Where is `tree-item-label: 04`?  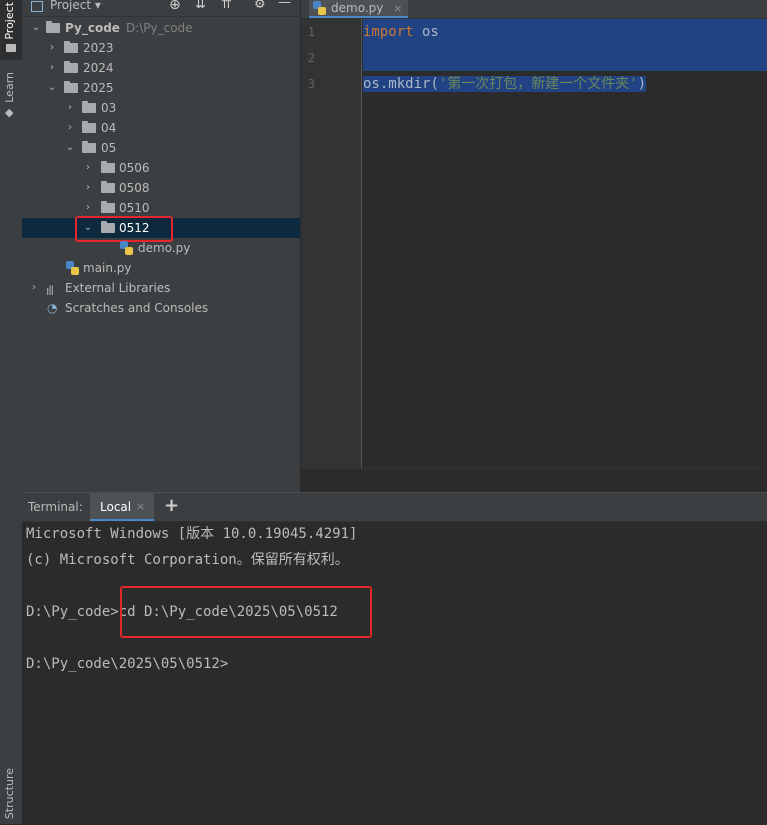 tree-item-label: 04 is located at coordinates (109, 128).